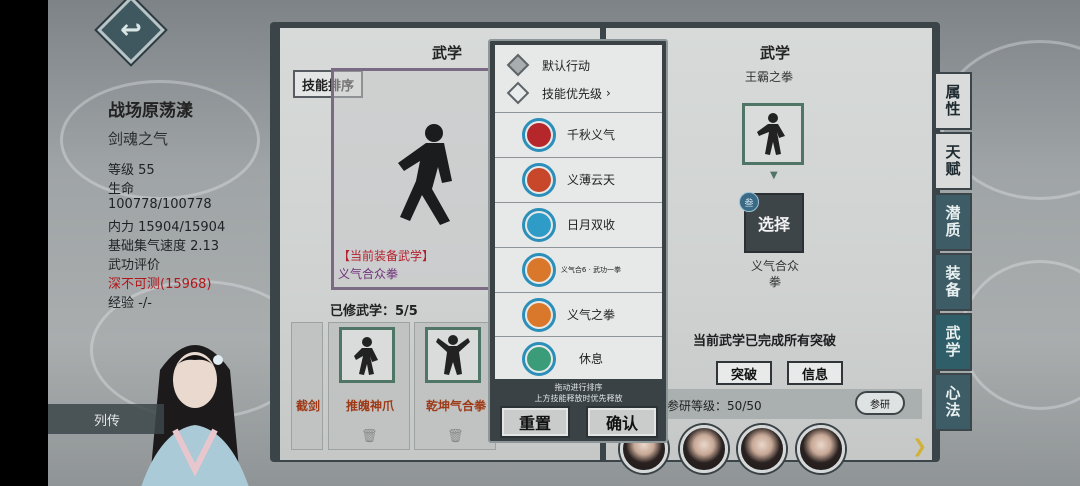 The image size is (1080, 486). What do you see at coordinates (953, 161) in the screenshot?
I see `tab-talent: 天赋` at bounding box center [953, 161].